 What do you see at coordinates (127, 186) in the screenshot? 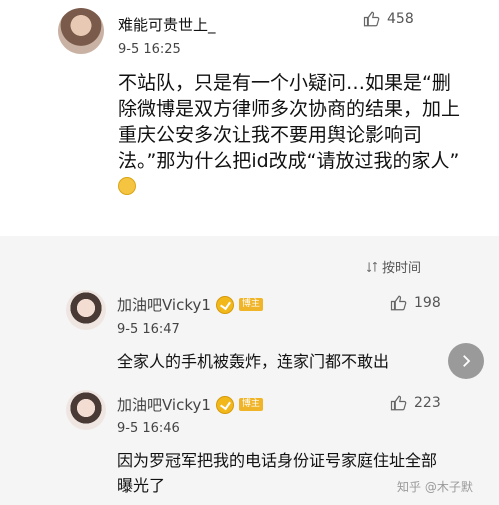
I see `emoji-icon` at bounding box center [127, 186].